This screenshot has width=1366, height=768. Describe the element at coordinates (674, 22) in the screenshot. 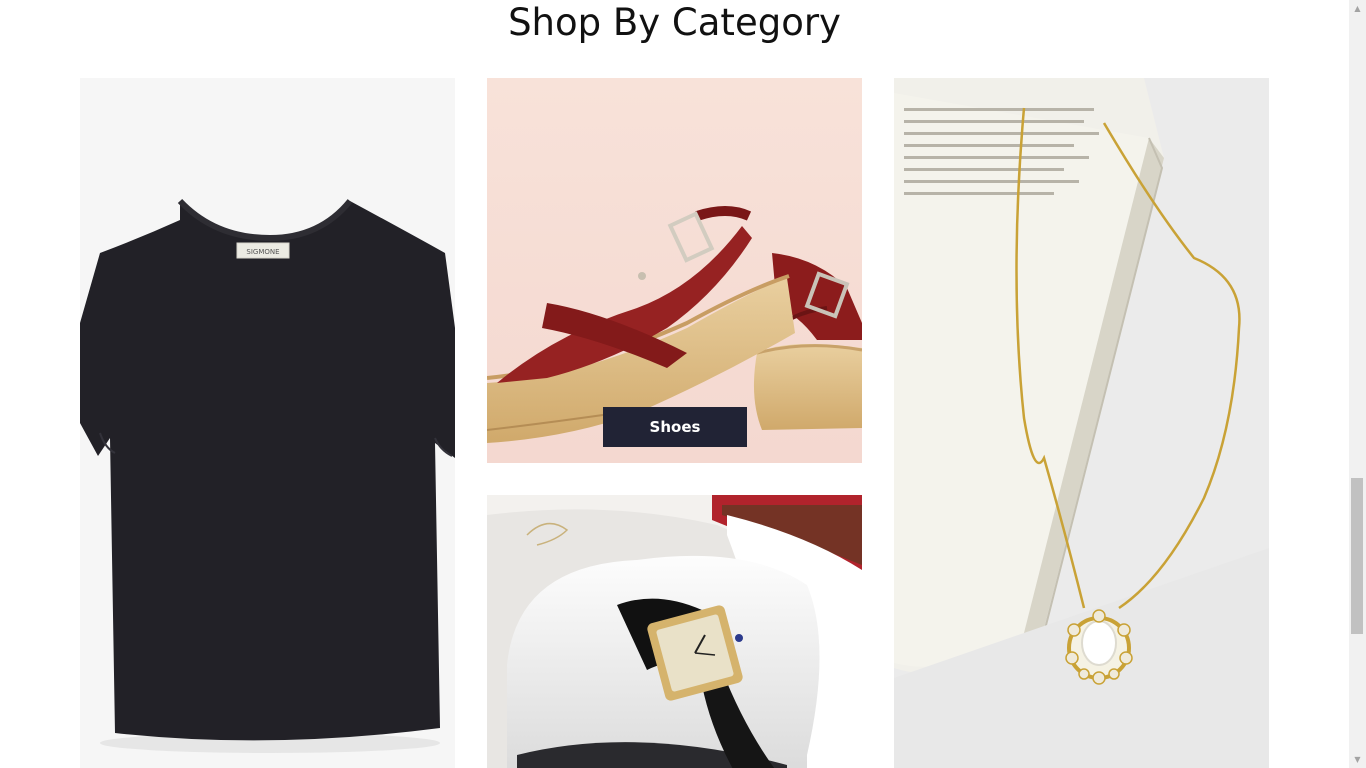

I see `section-title: Shop By Category` at that location.